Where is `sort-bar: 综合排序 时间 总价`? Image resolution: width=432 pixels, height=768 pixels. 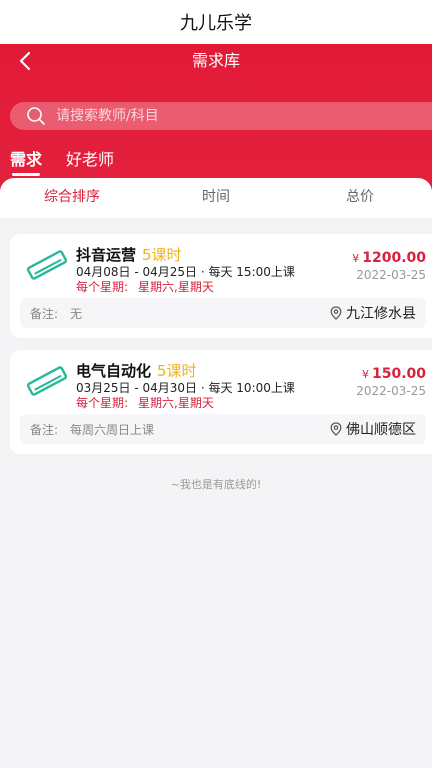 sort-bar: 综合排序 时间 总价 is located at coordinates (216, 198).